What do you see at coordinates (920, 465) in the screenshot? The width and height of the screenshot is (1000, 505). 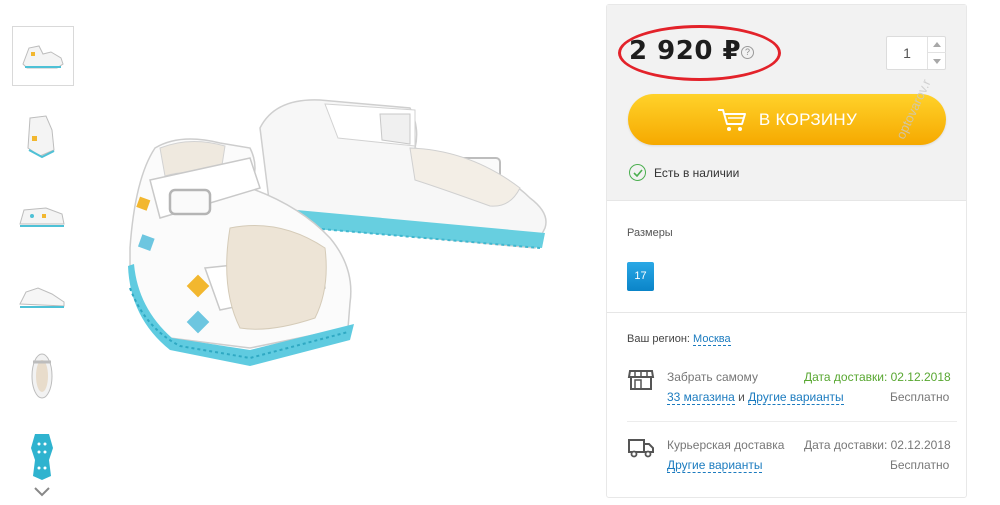 I see `courier-price: Бесплатно` at bounding box center [920, 465].